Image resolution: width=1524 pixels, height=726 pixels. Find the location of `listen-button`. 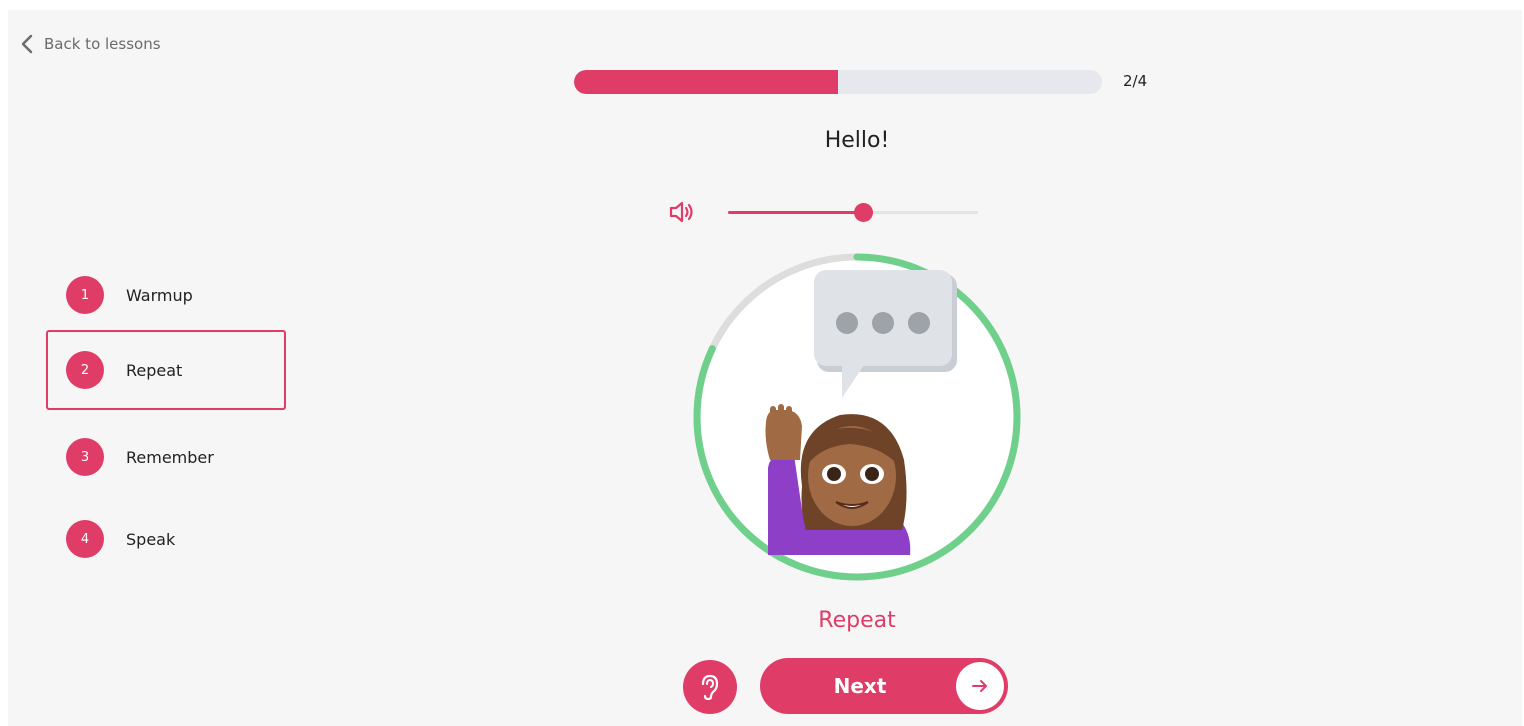

listen-button is located at coordinates (710, 687).